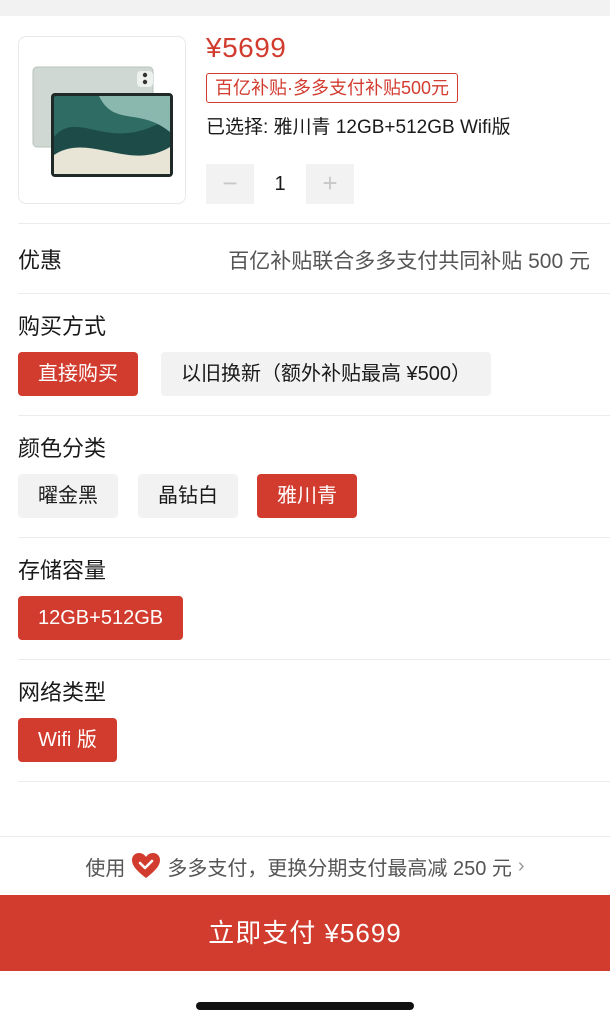 The image size is (610, 1024). Describe the element at coordinates (230, 184) in the screenshot. I see `decrease-button: −` at that location.